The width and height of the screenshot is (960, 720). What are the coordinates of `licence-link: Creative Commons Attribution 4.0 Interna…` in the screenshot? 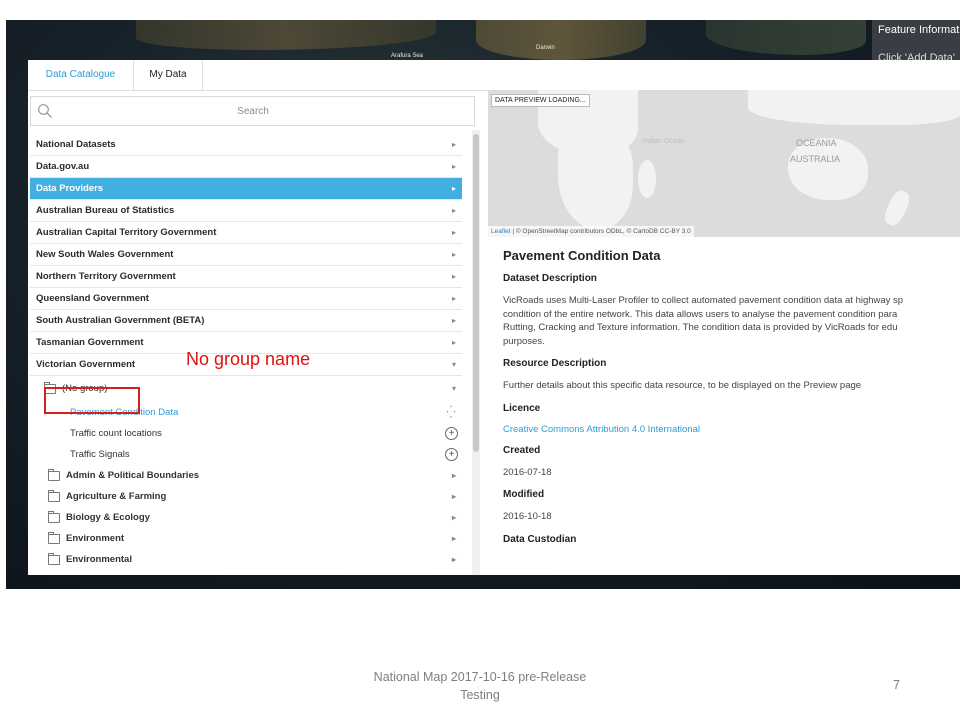 It's located at (731, 429).